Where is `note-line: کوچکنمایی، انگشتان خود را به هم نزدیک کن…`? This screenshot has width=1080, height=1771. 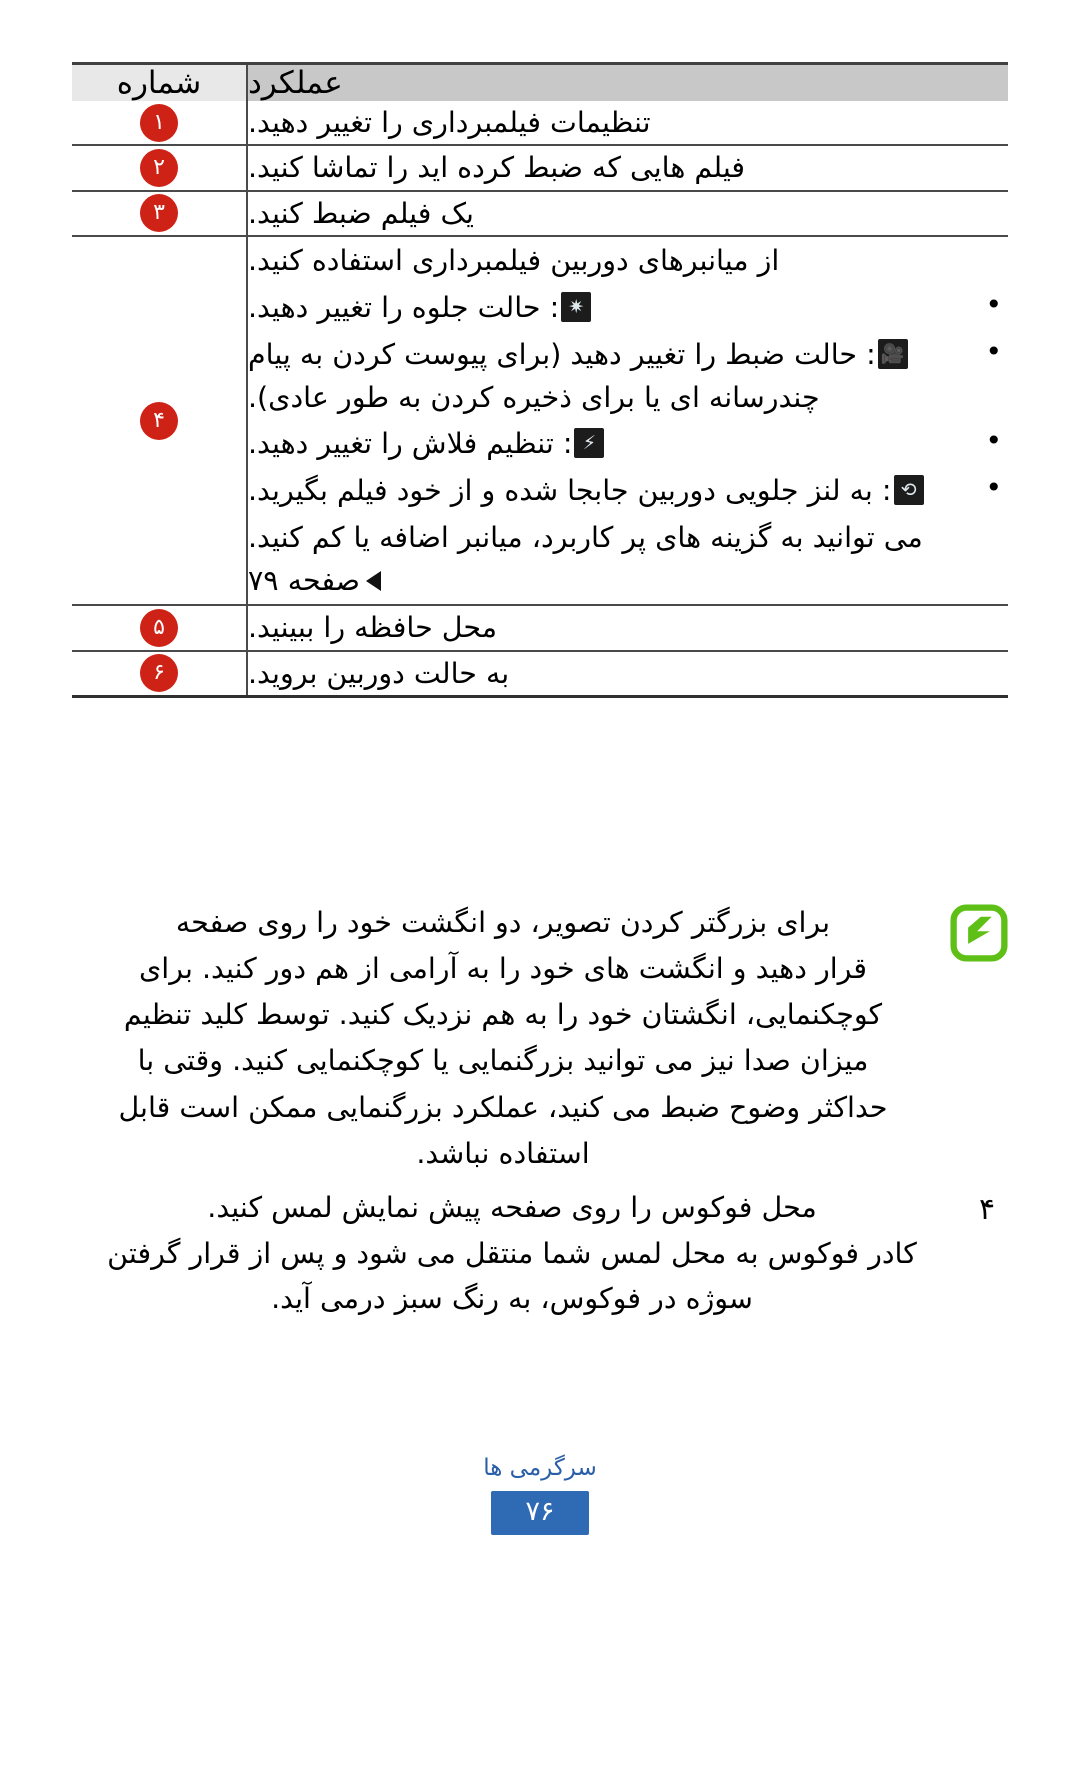
note-line: کوچکنمایی، انگشتان خود را به هم نزدیک کن… is located at coordinates (503, 1015).